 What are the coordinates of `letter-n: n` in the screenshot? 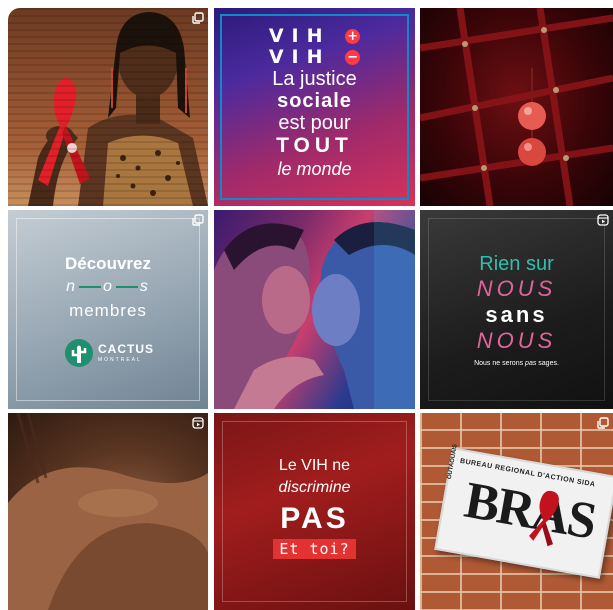 It's located at (71, 286).